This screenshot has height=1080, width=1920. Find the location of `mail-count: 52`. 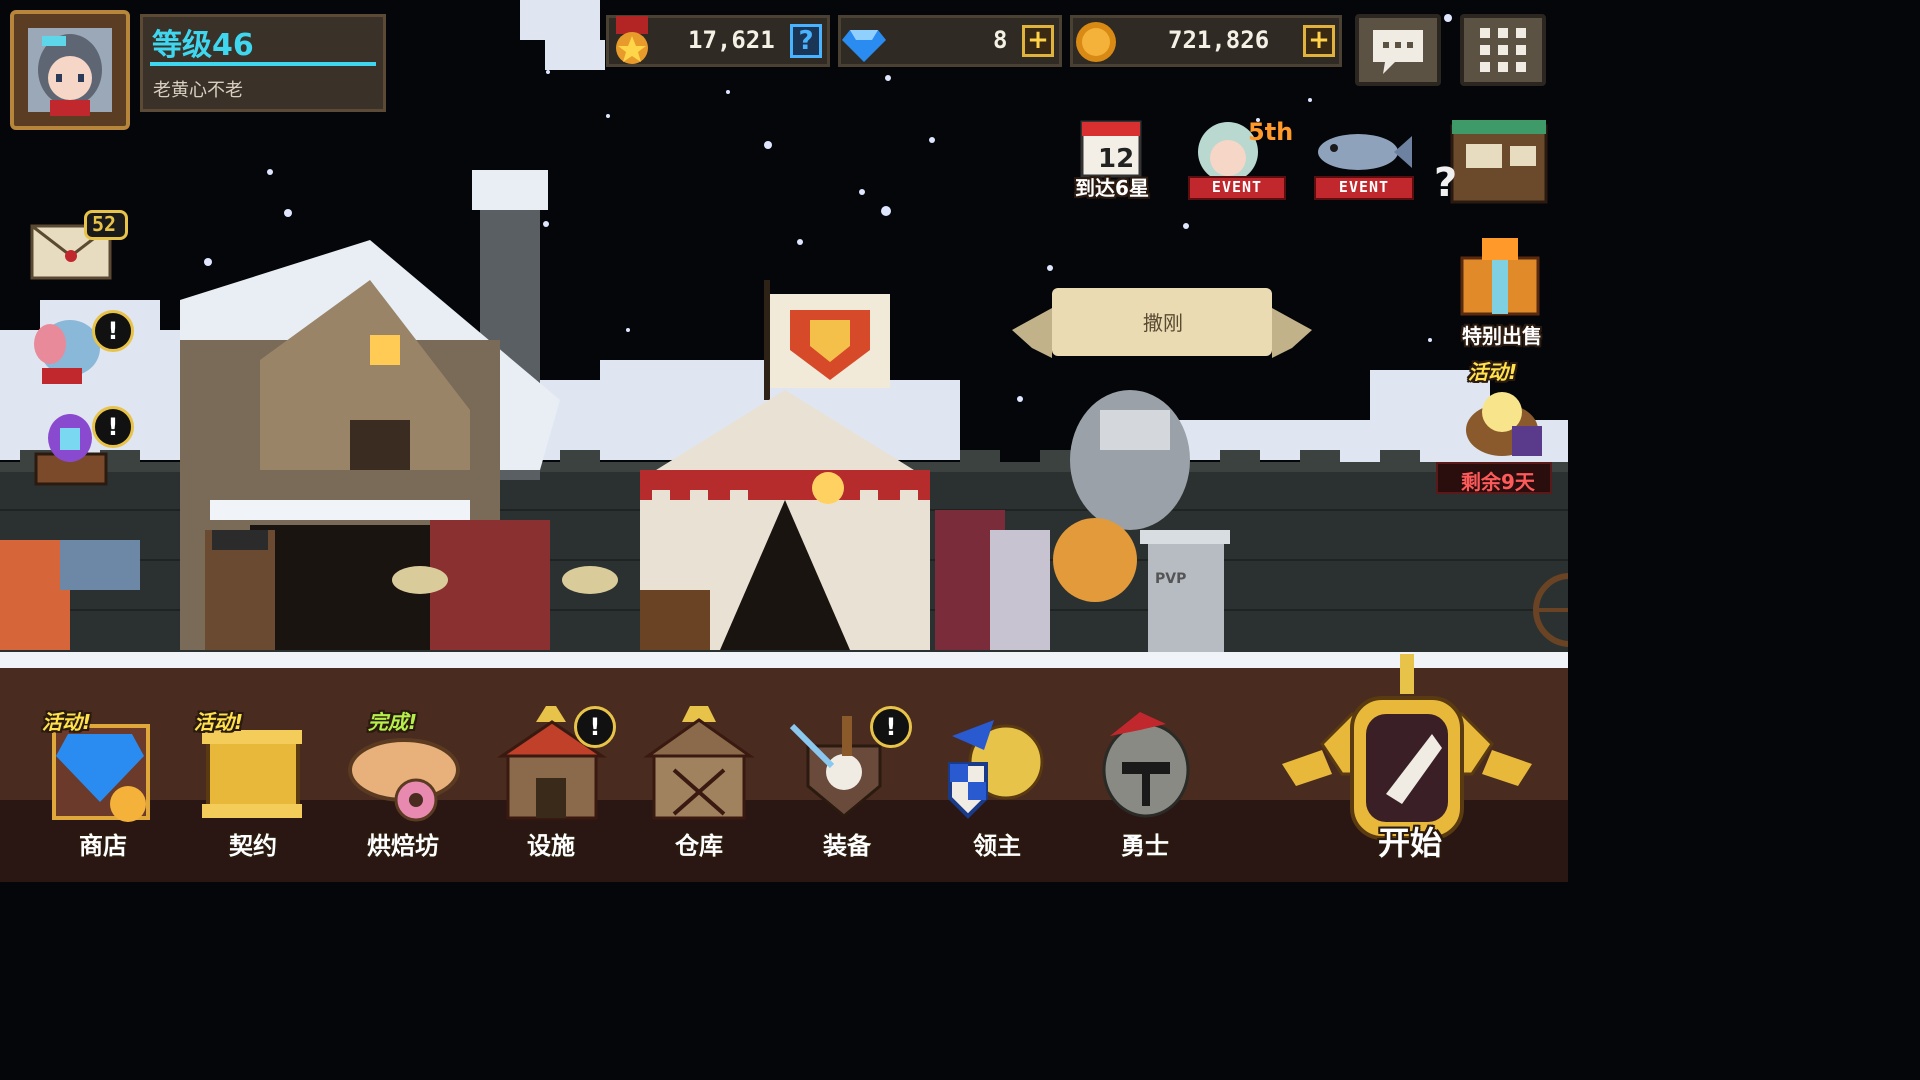

mail-count: 52 is located at coordinates (104, 224).